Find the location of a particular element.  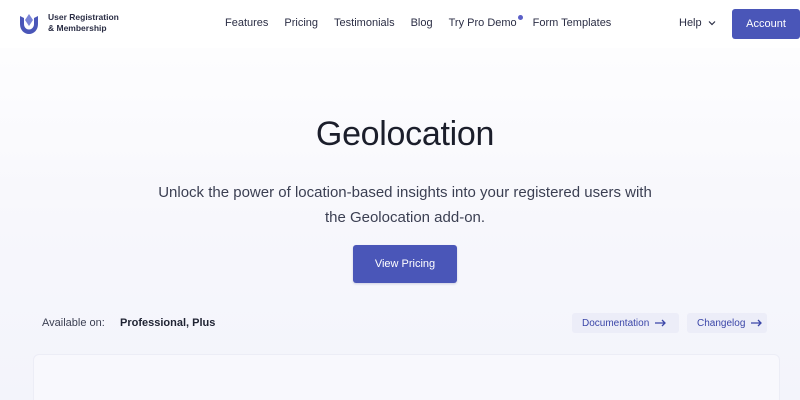

ur-logo-icon is located at coordinates (29, 23).